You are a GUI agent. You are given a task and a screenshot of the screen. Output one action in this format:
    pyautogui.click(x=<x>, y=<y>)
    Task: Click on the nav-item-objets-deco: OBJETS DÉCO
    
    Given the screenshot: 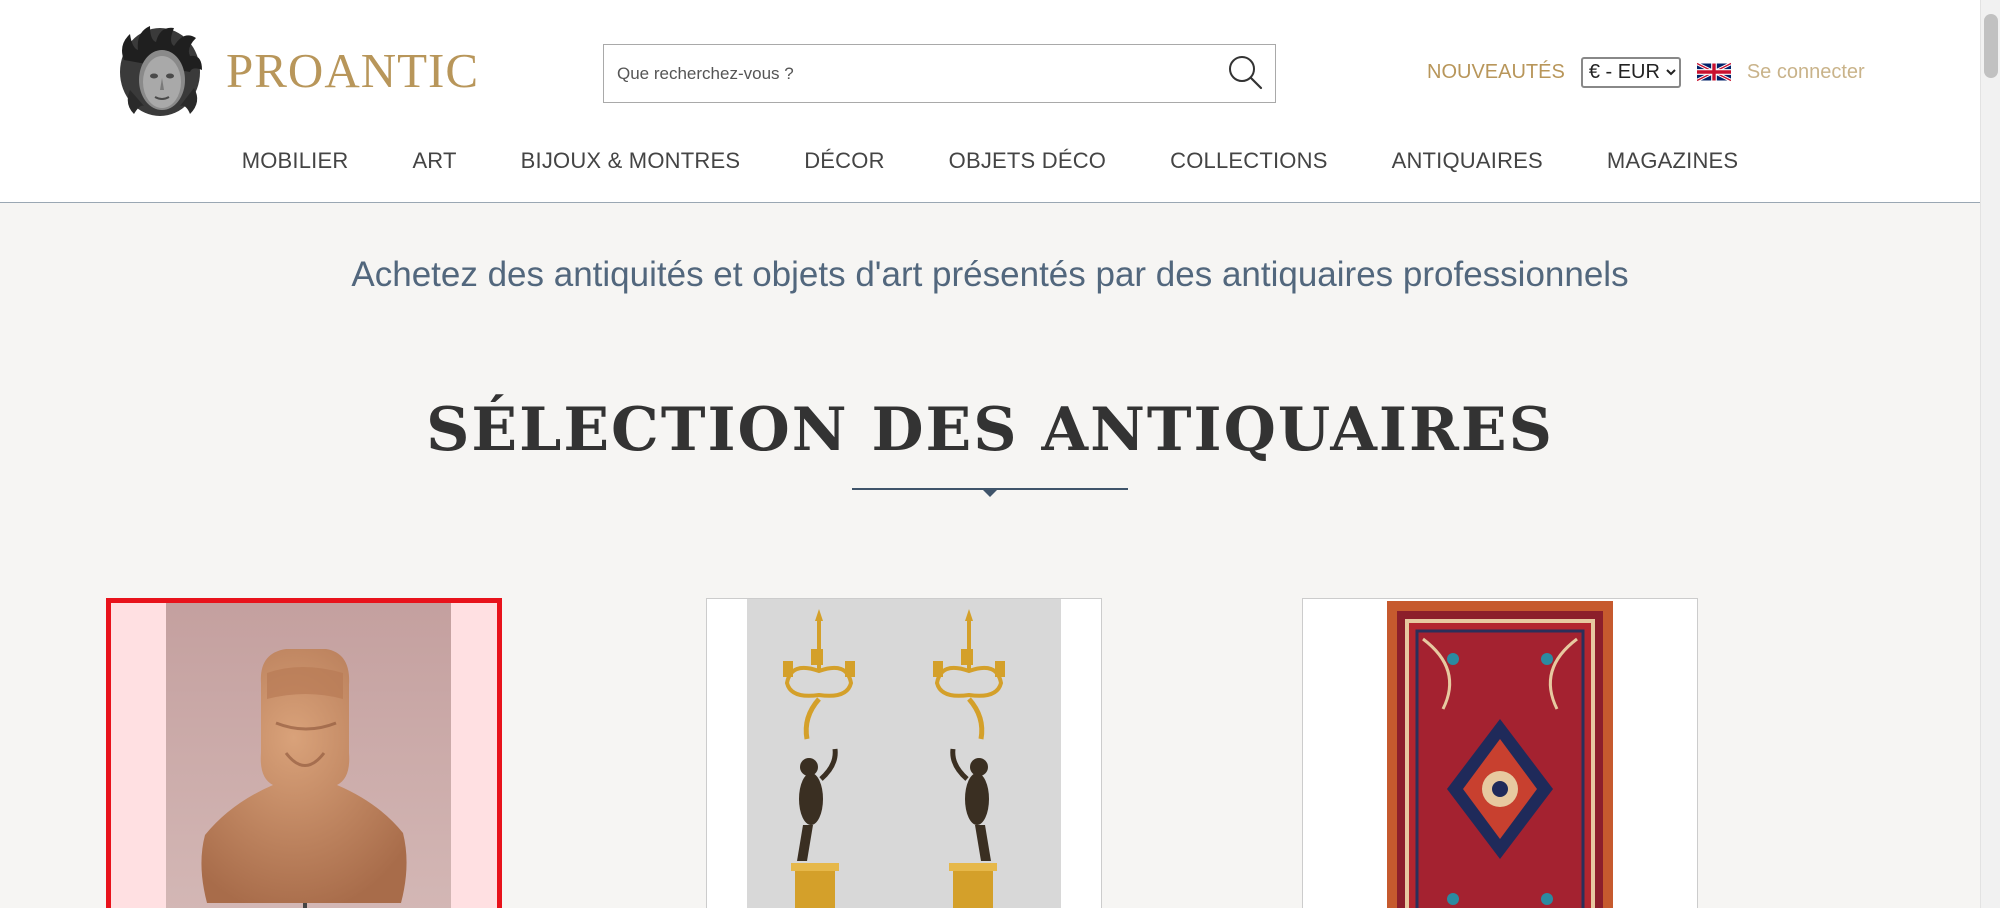 What is the action you would take?
    pyautogui.click(x=1027, y=161)
    